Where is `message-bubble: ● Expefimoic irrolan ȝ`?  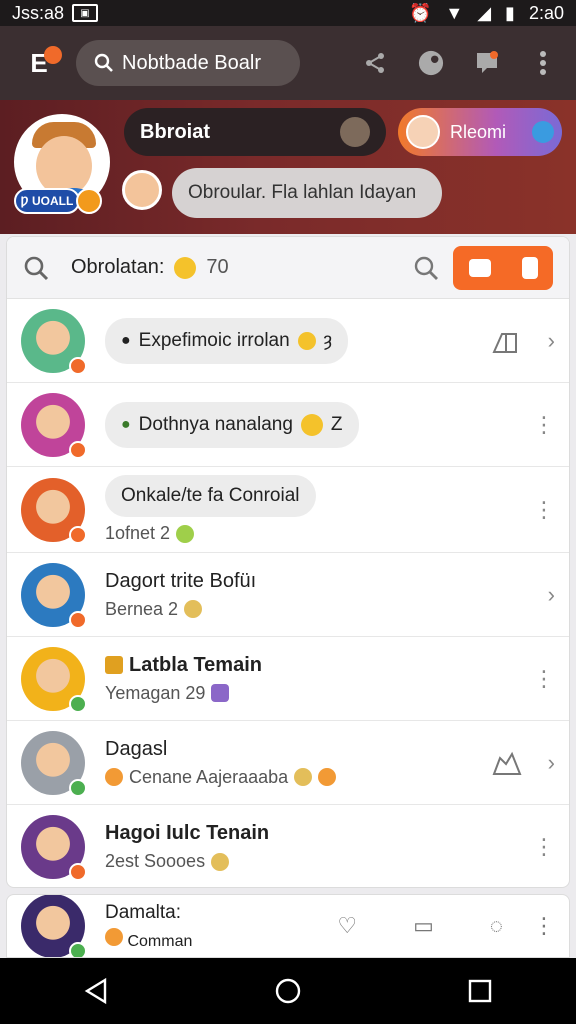
message-bubble: ● Expefimoic irrolan ȝ is located at coordinates (226, 340).